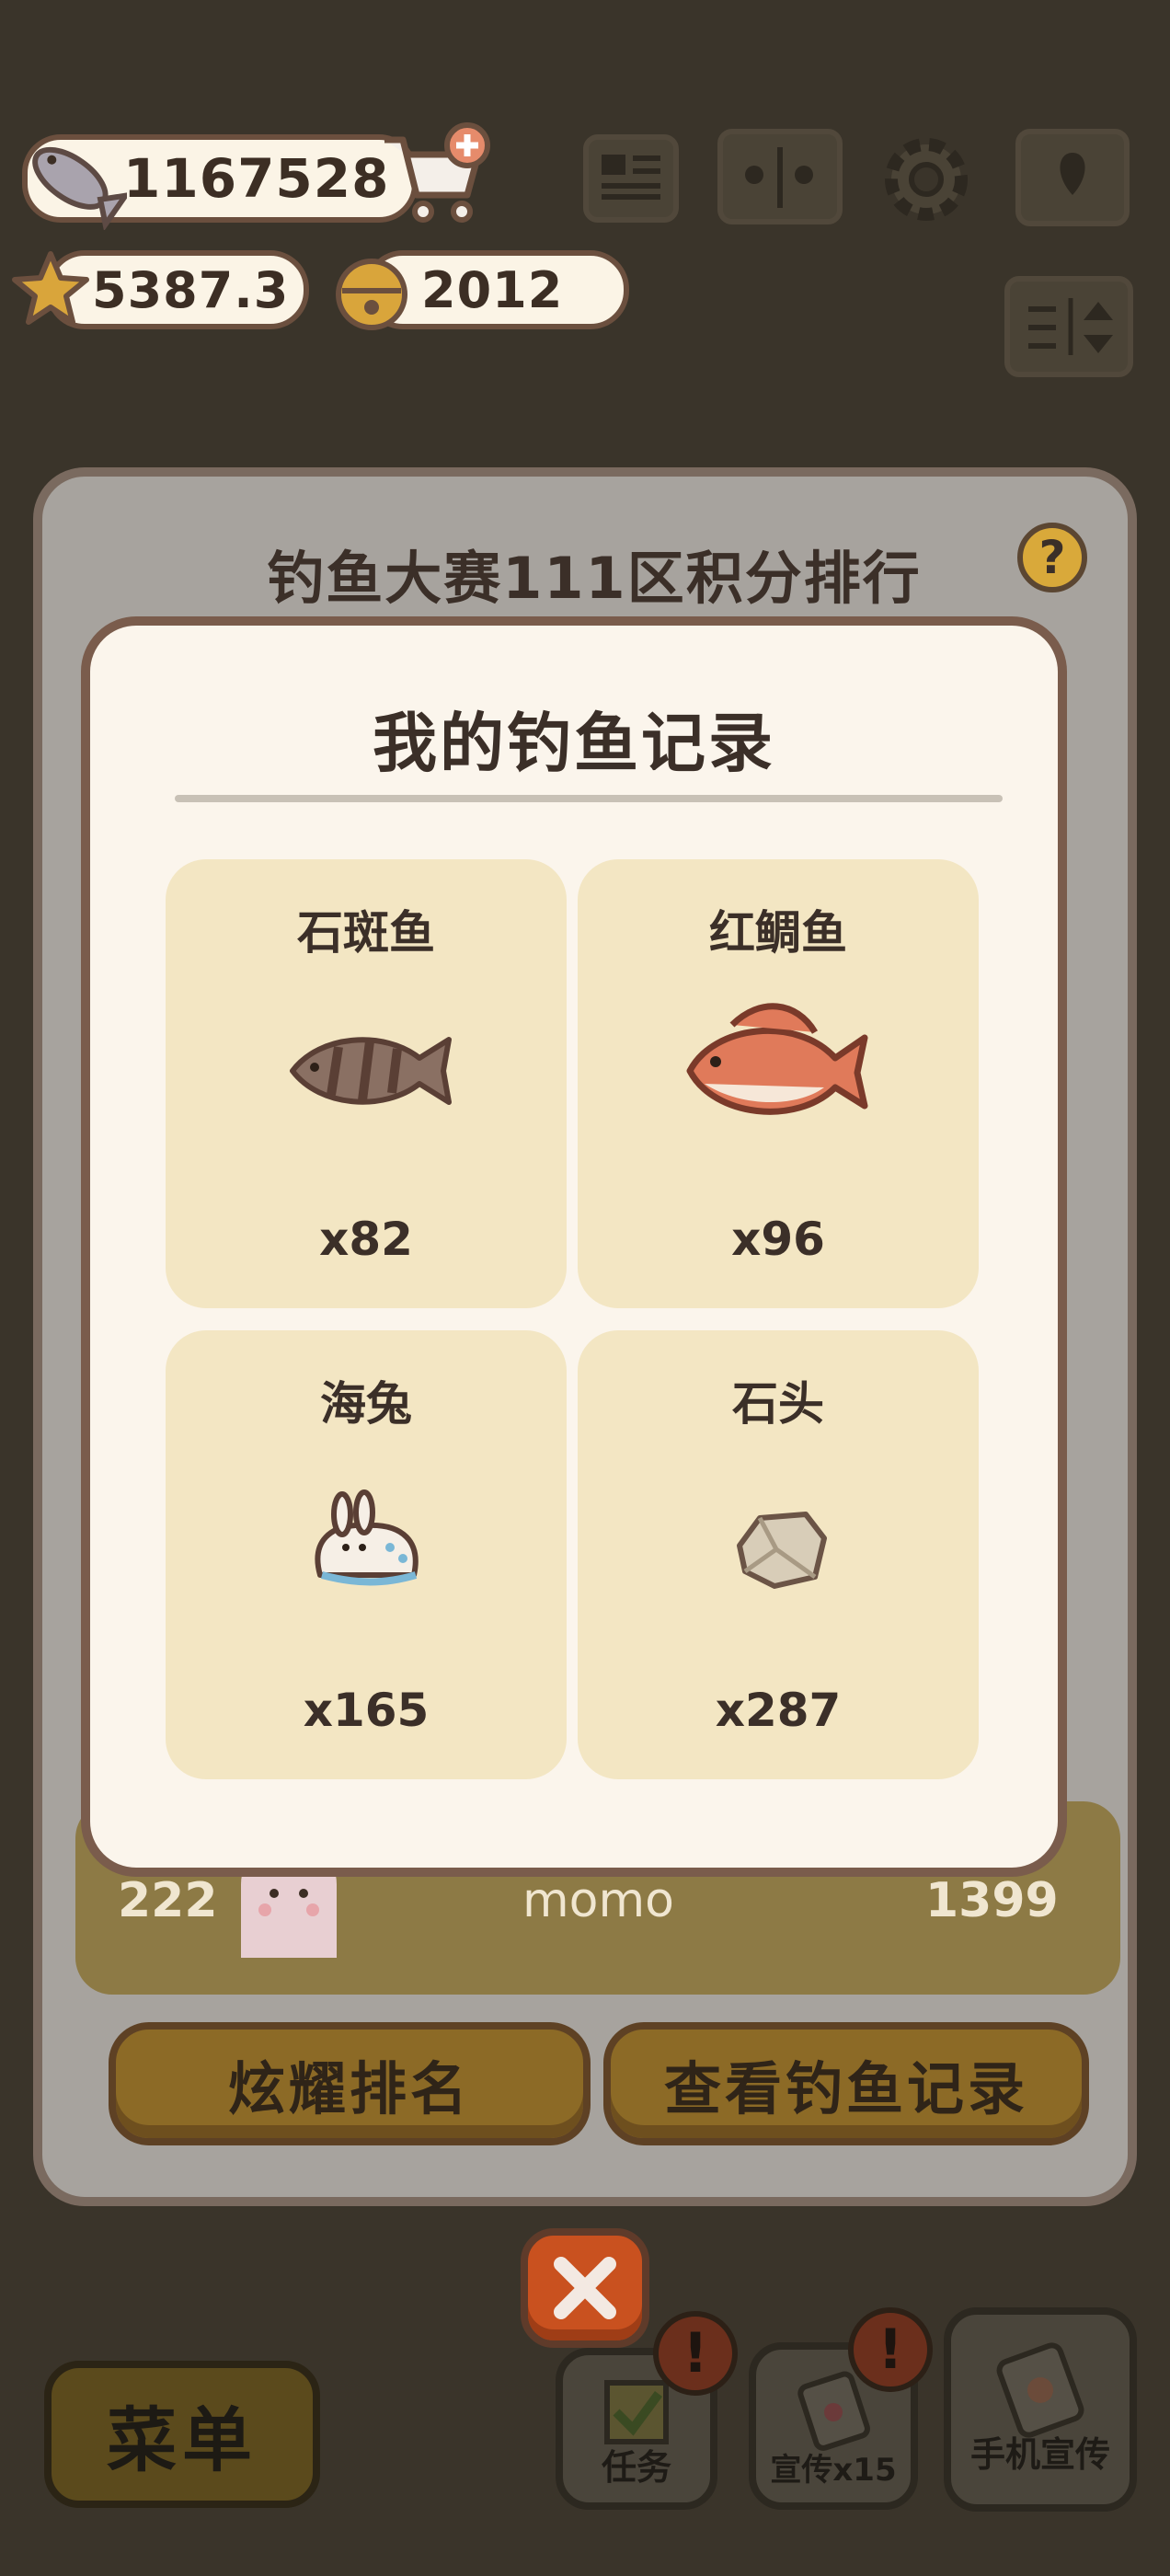  What do you see at coordinates (191, 289) in the screenshot?
I see `star-currency-value: 5387.3` at bounding box center [191, 289].